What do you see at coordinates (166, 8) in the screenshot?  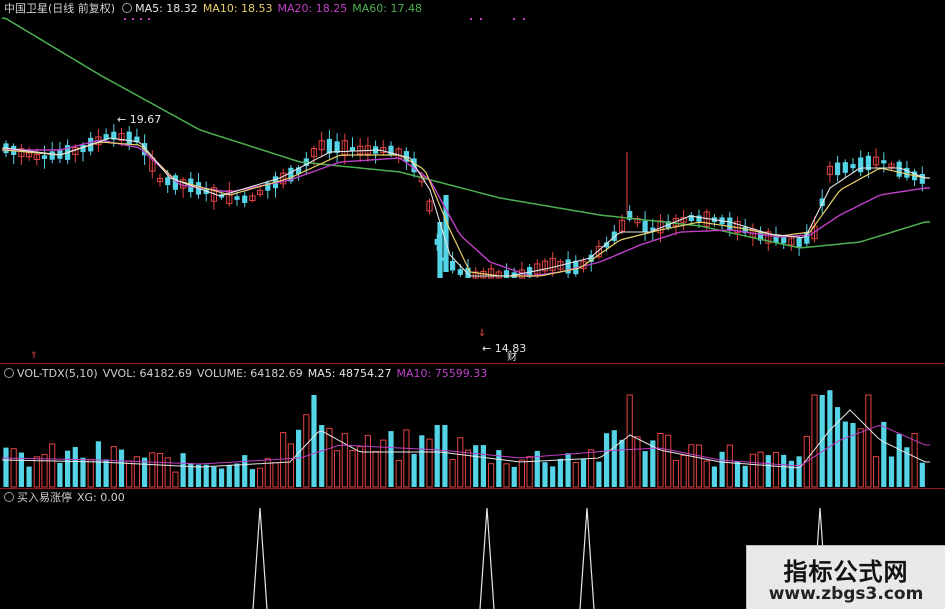 I see `ma5-label: MA5: 18.32` at bounding box center [166, 8].